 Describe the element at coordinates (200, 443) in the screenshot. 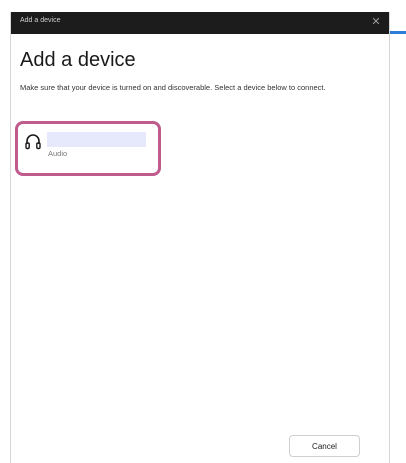

I see `dialog-footer: Cancel` at that location.